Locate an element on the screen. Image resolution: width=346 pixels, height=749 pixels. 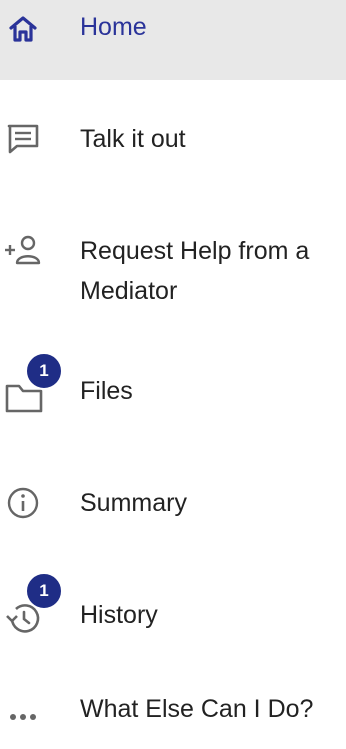
nav-item-request-mediator: Request Help from a Mediator is located at coordinates (173, 272).